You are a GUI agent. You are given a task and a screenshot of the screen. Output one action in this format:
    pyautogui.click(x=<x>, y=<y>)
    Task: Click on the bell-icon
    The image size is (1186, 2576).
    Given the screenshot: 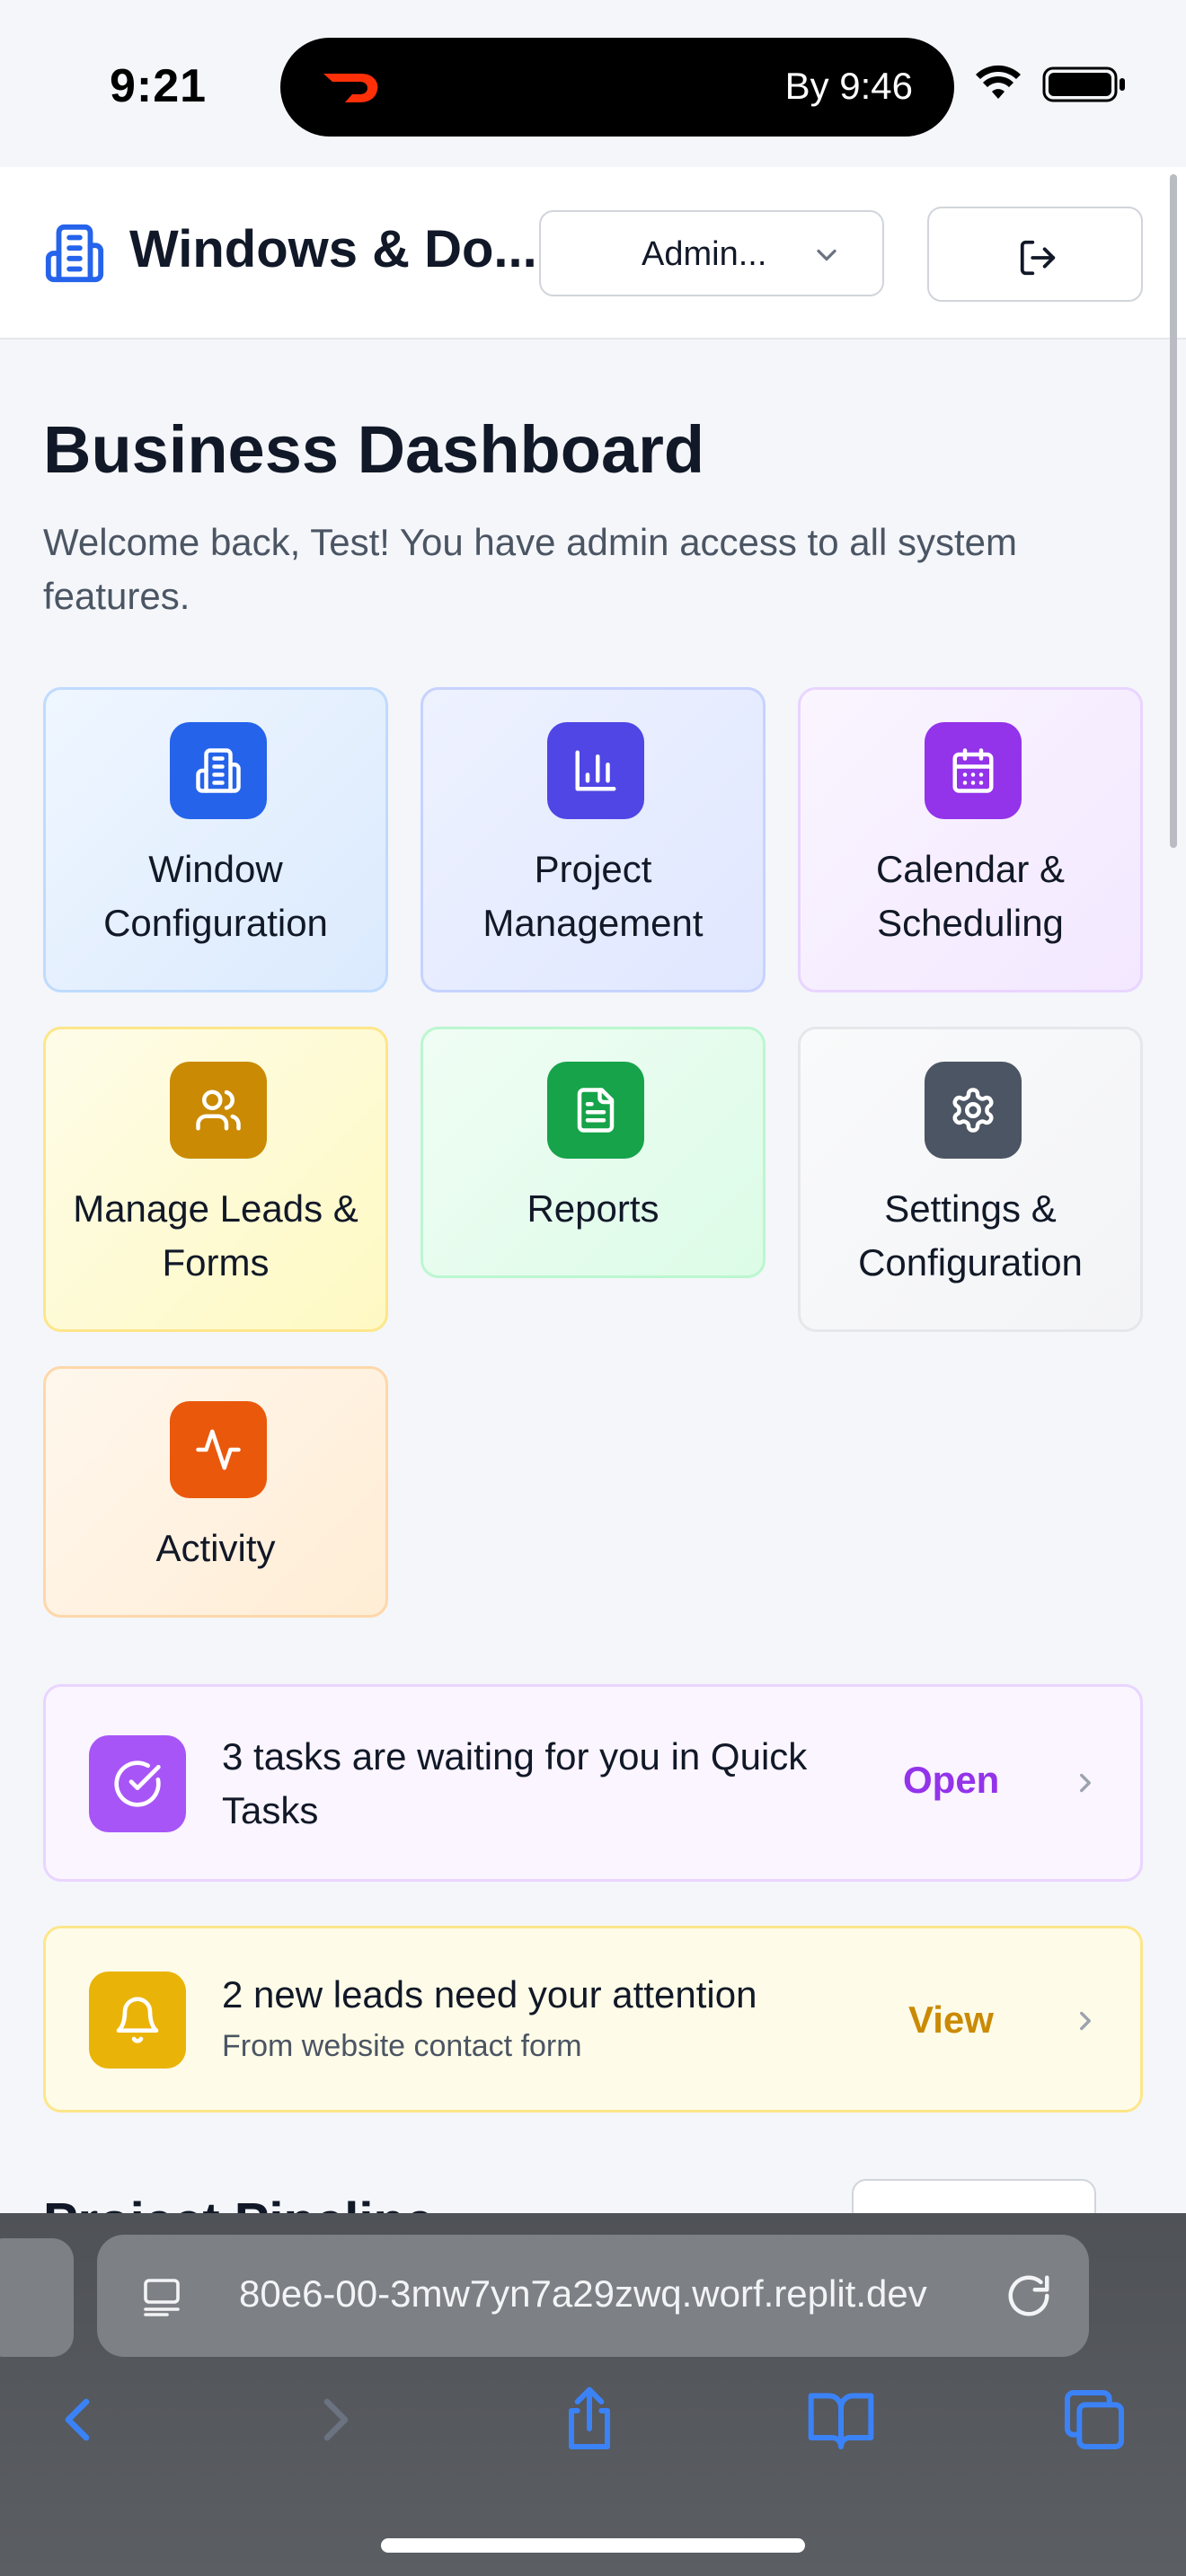 What is the action you would take?
    pyautogui.click(x=137, y=2020)
    